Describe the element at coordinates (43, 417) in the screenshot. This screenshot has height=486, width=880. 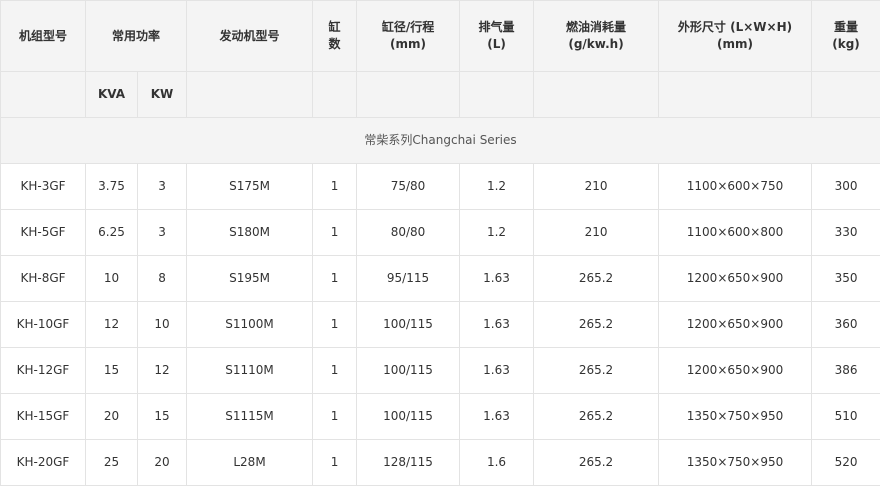
I see `cell-model: KH-15GF` at that location.